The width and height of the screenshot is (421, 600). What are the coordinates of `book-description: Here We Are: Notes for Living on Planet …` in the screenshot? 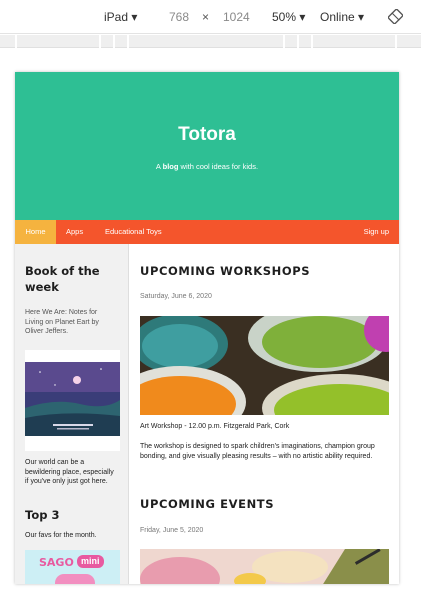 It's located at (62, 322).